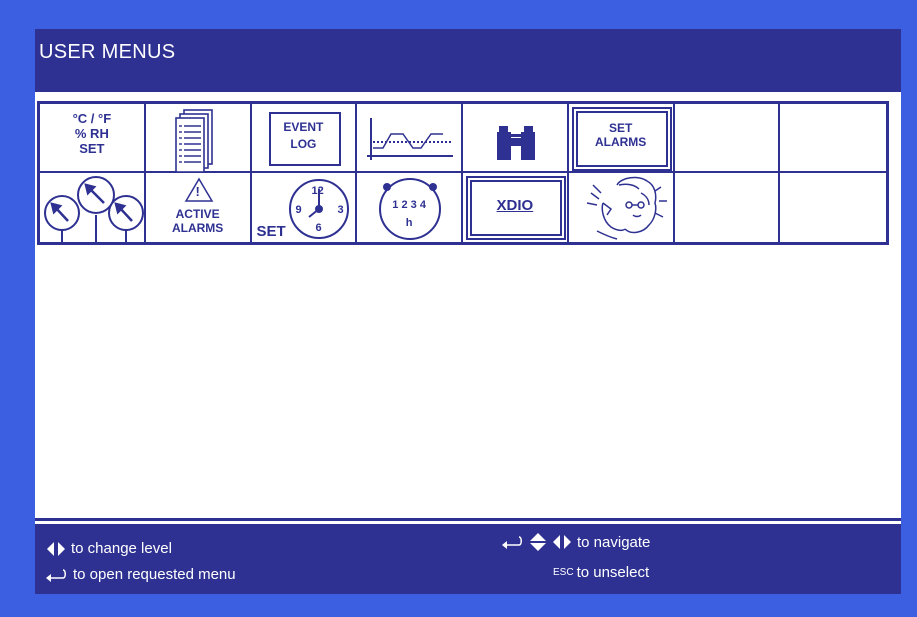 The width and height of the screenshot is (917, 617). I want to click on set-alarms-line2: ALARMS, so click(620, 141).